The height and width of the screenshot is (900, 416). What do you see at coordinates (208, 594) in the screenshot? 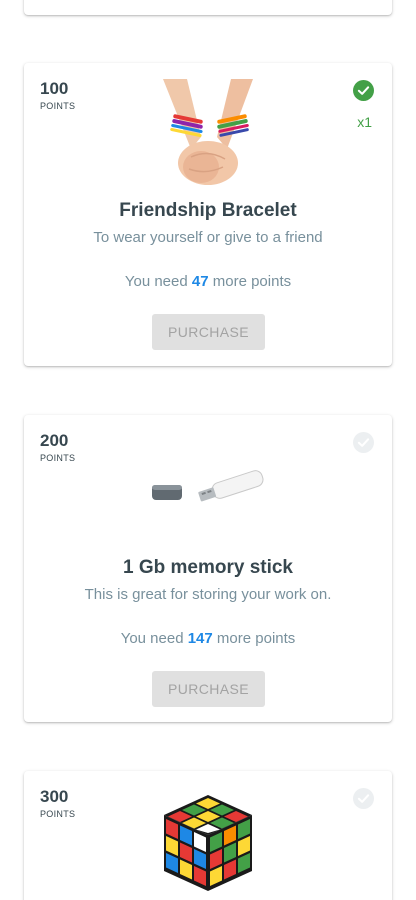
I see `reward-description: This is great for storing your work on.` at bounding box center [208, 594].